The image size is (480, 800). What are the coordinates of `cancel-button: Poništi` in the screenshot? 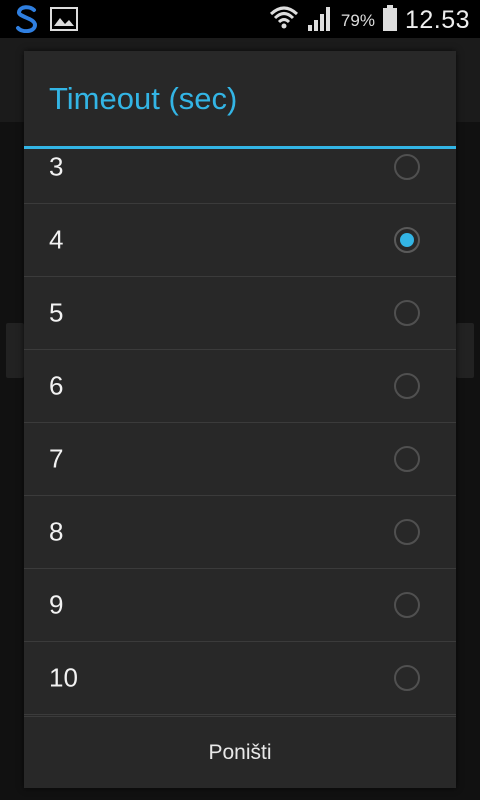 It's located at (240, 752).